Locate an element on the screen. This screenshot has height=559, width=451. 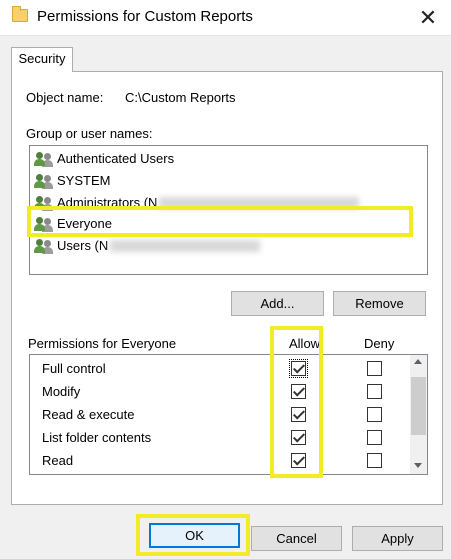
deny-checkbox-read is located at coordinates (374, 460).